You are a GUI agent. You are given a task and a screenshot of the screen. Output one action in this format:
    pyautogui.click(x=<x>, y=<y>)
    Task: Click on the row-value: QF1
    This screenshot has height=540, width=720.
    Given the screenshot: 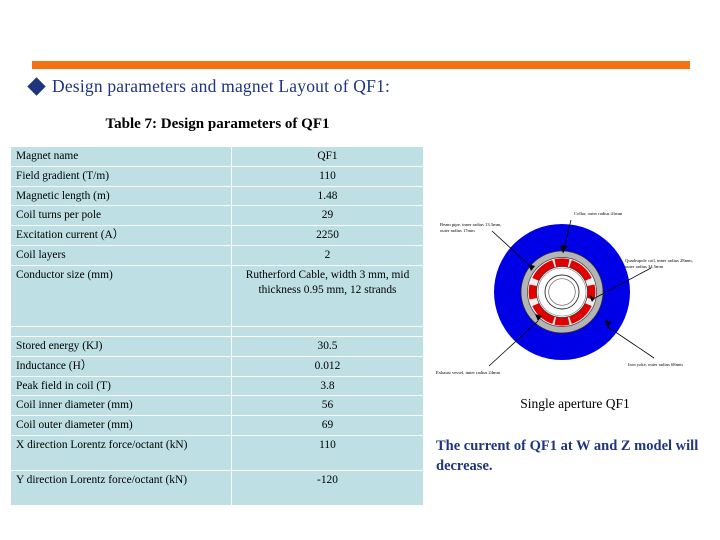 What is the action you would take?
    pyautogui.click(x=327, y=156)
    